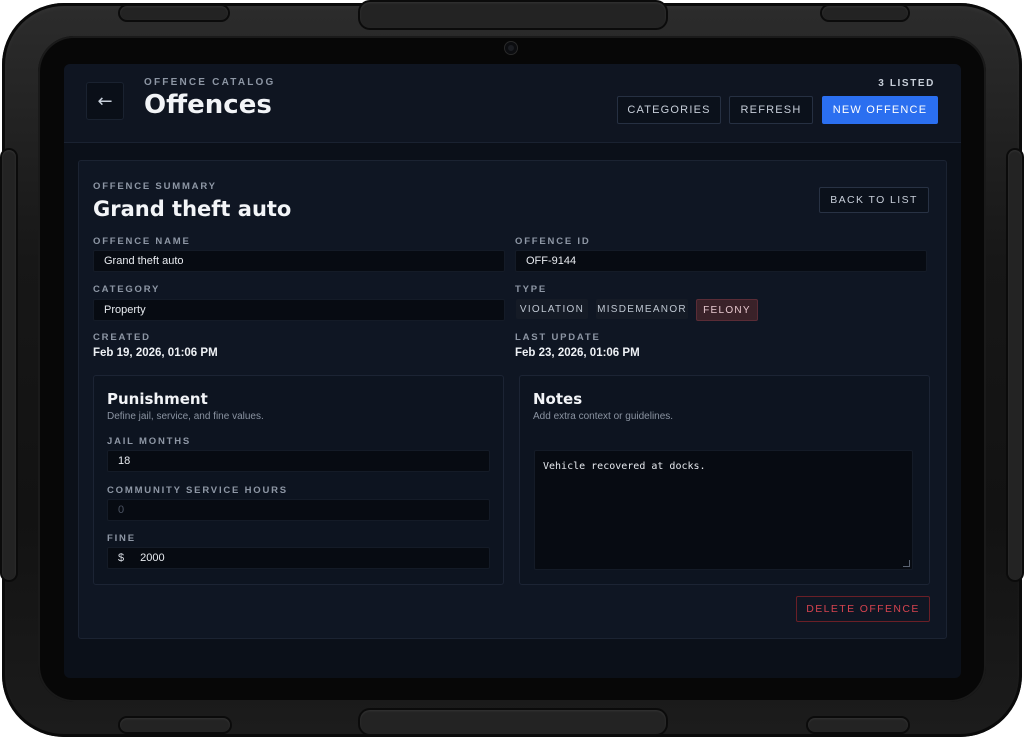 The width and height of the screenshot is (1024, 739). What do you see at coordinates (906, 83) in the screenshot?
I see `listed-count: 3 LISTED` at bounding box center [906, 83].